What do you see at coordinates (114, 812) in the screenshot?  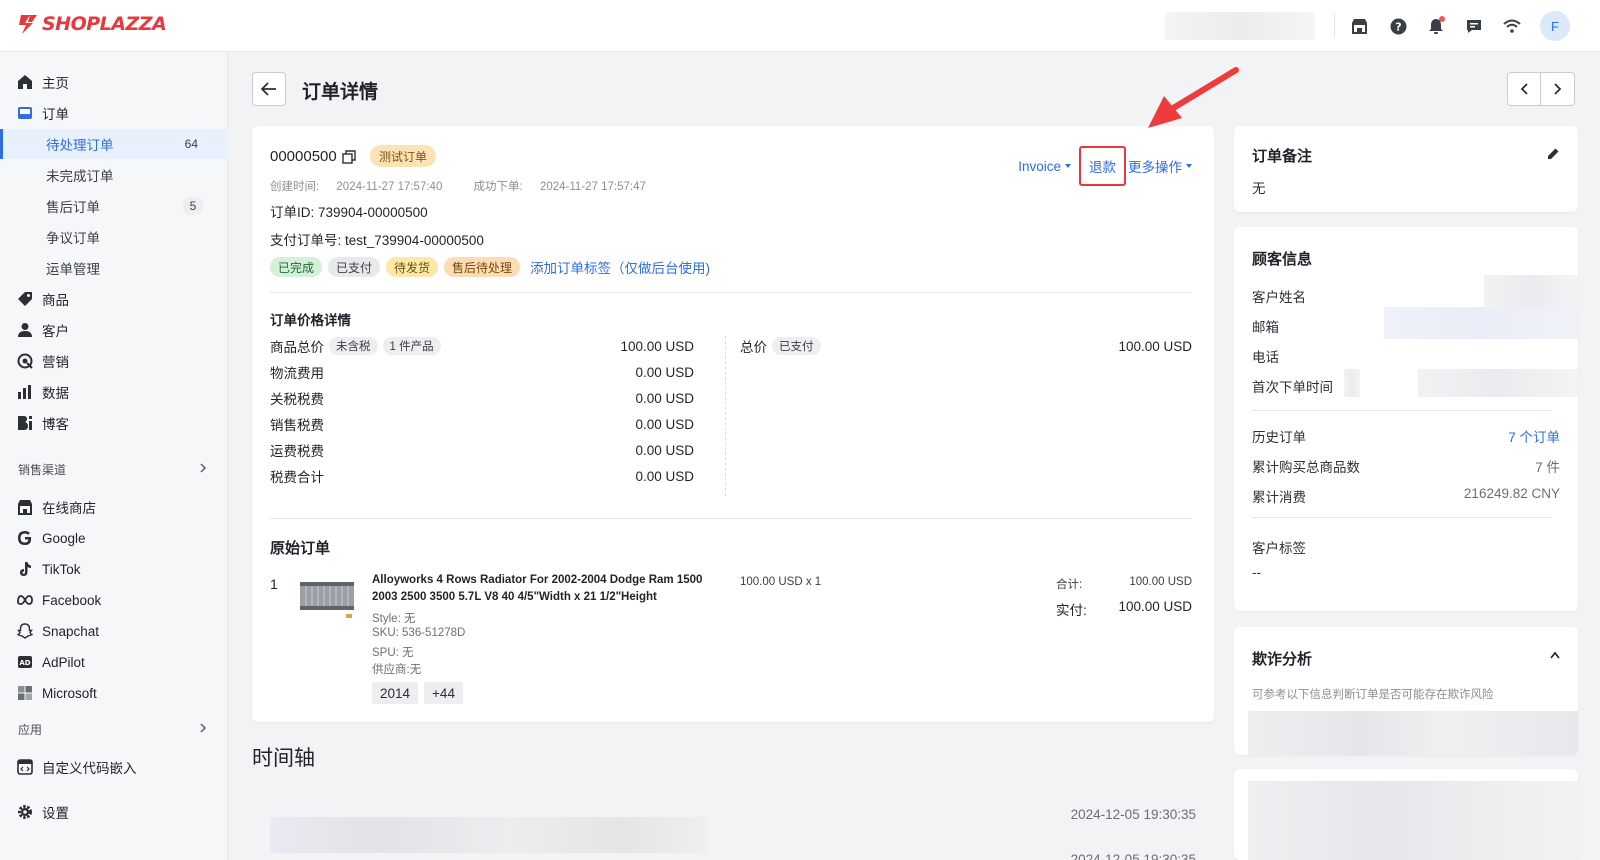 I see `sidebar-item-settings: 设置` at bounding box center [114, 812].